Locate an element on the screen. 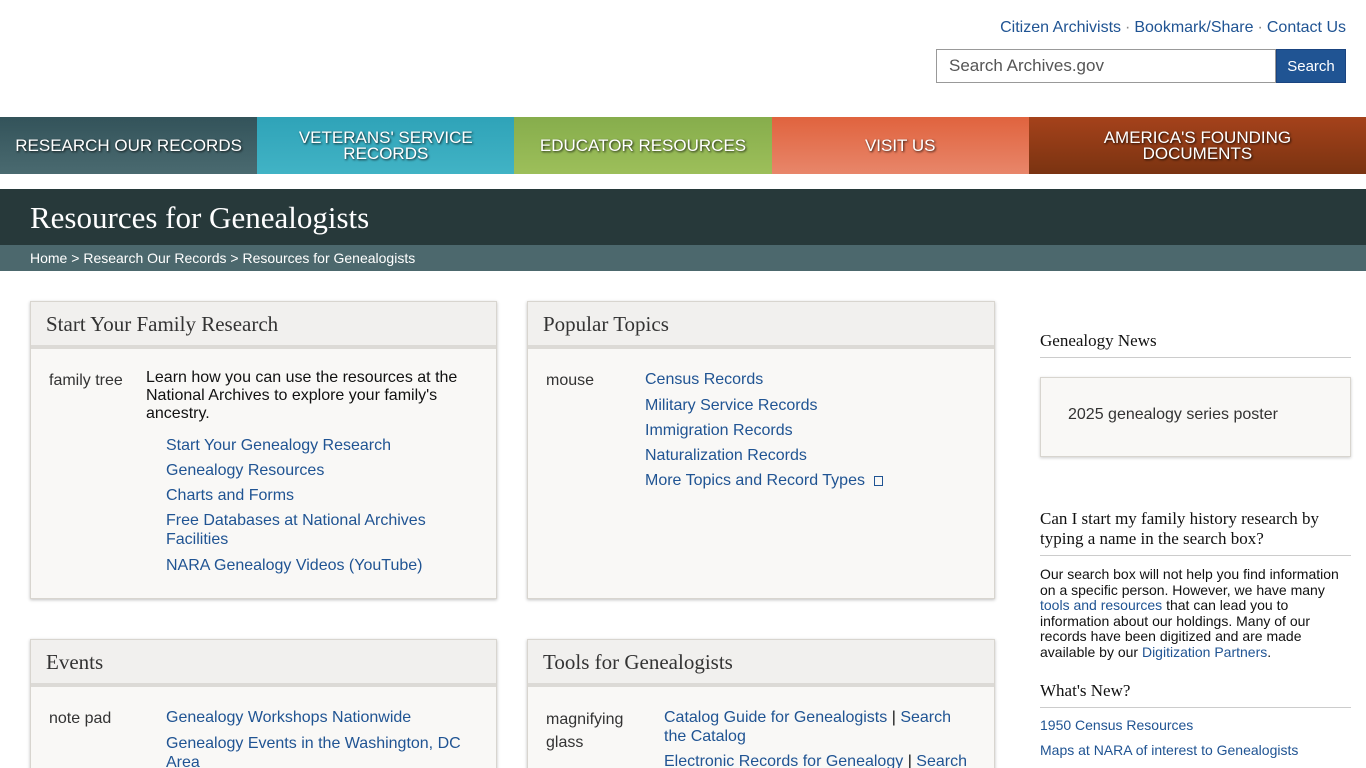  nara-genealogy-videos-link: NARA Genealogy Videos (YouTube) is located at coordinates (294, 565).